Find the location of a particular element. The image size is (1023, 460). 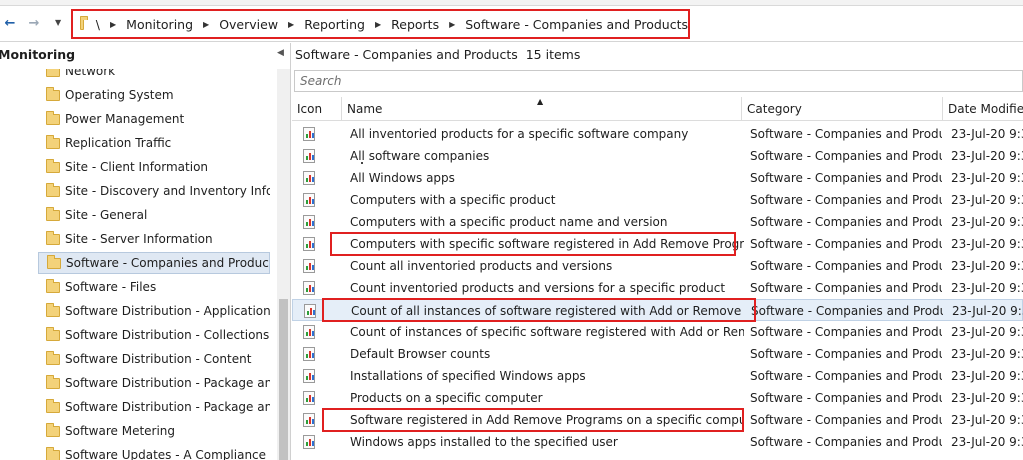

nav-item-label: Software - Companies and Products is located at coordinates (168, 263).